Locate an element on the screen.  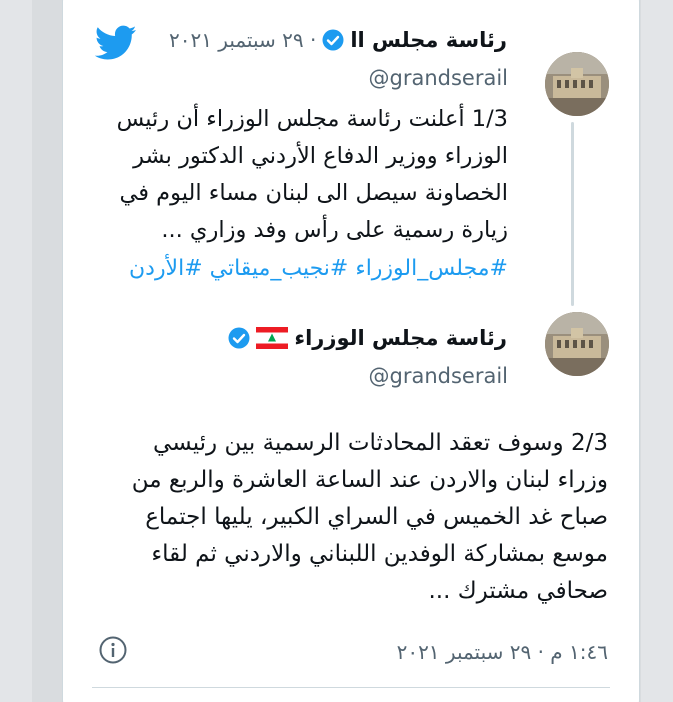
tweet1-header: رئاسة مجلس اا · ٢٩ سبتمبر ٢٠٢١ is located at coordinates (338, 40).